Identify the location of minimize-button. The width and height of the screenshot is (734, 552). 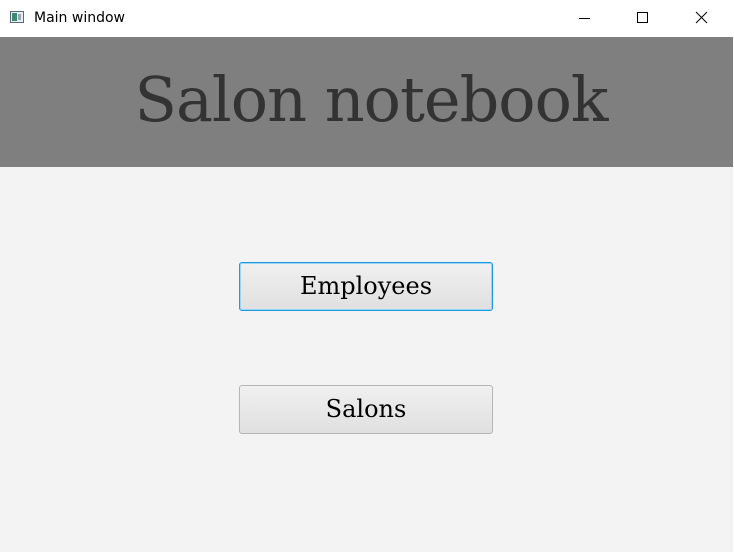
(585, 18).